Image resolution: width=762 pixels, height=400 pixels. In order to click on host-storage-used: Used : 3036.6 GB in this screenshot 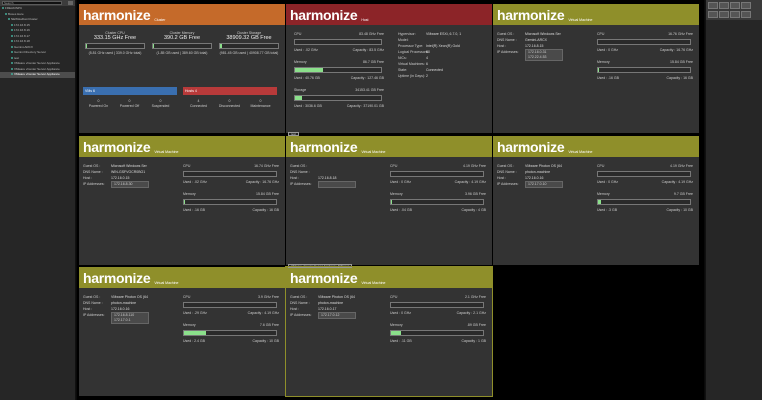, I will do `click(308, 106)`.